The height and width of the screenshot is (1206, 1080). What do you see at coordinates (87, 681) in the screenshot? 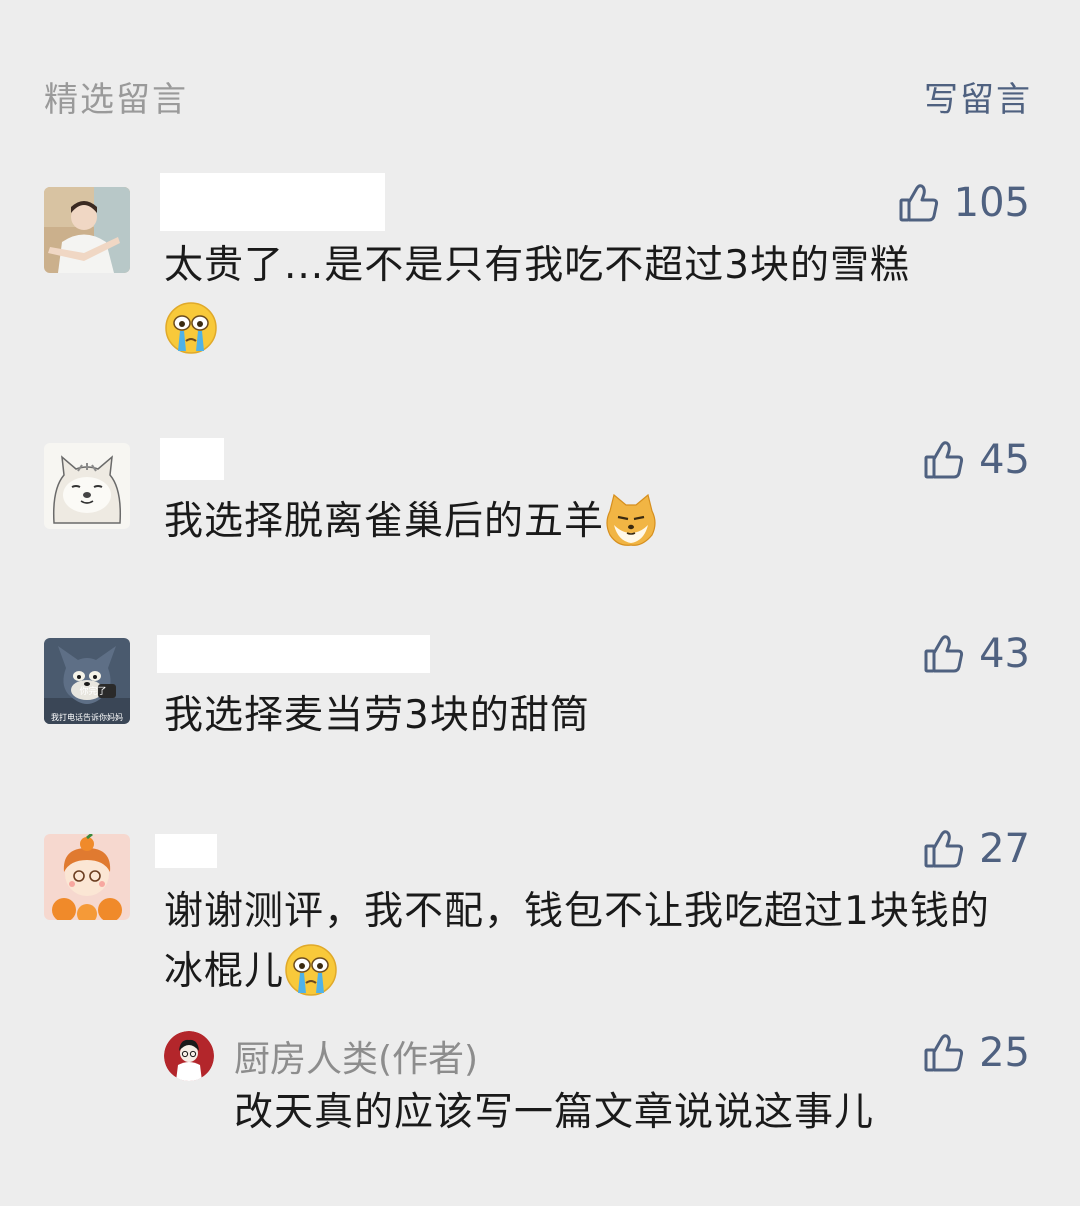
I see `avatar: 你完了 我打电话告诉你妈妈` at bounding box center [87, 681].